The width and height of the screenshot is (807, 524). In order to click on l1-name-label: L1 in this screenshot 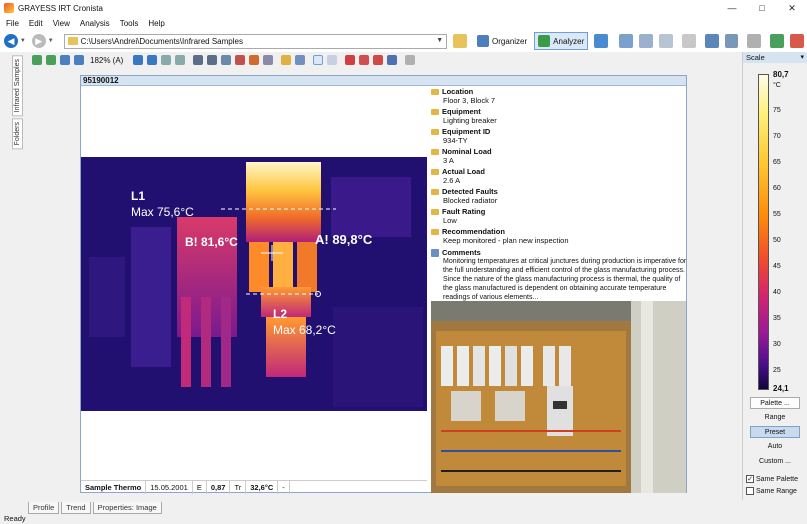, I will do `click(138, 196)`.